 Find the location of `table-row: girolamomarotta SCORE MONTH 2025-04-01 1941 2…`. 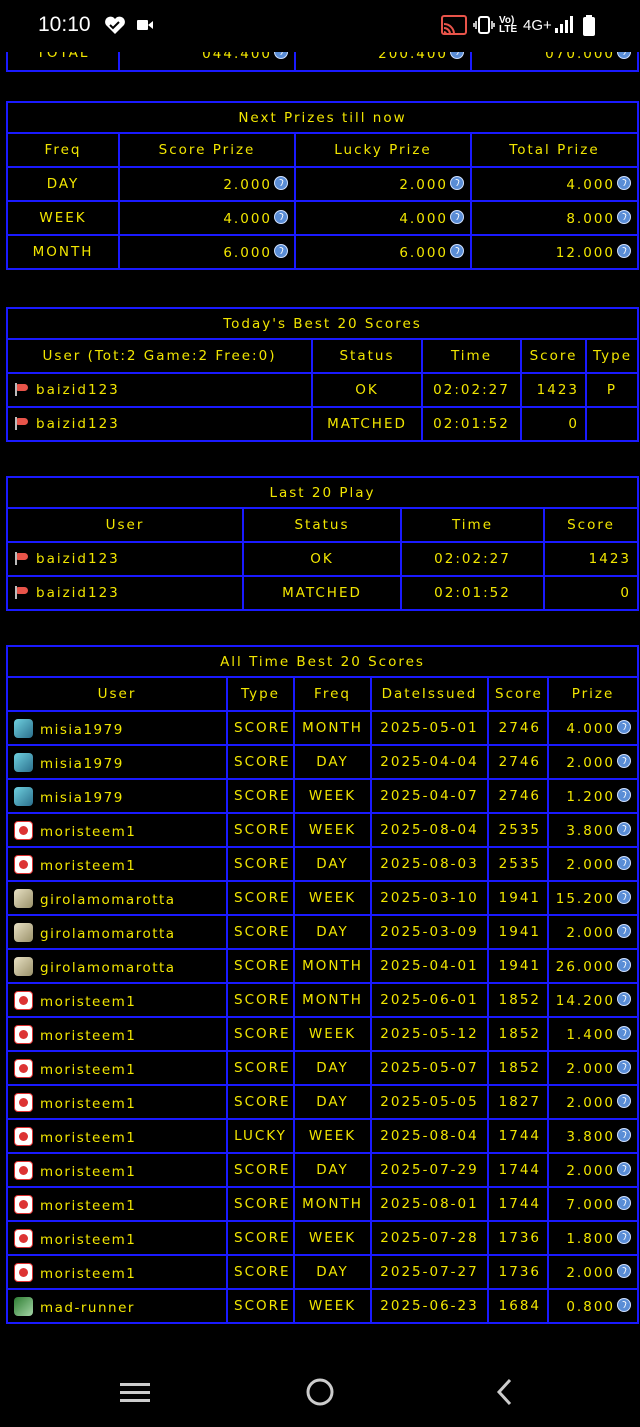

table-row: girolamomarotta SCORE MONTH 2025-04-01 1941 2… is located at coordinates (322, 966).